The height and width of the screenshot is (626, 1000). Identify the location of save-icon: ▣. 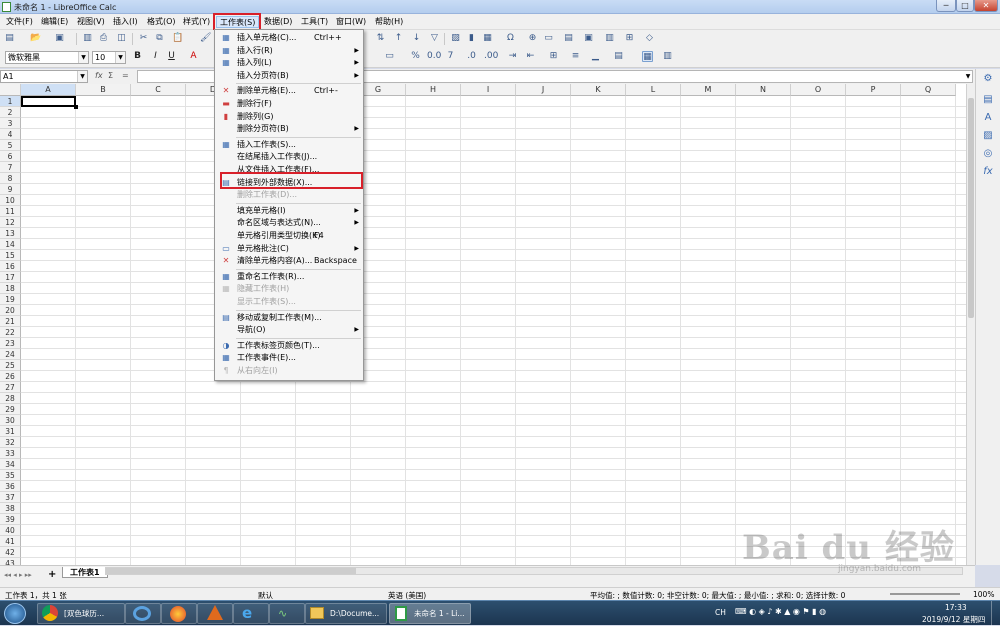
(59, 38).